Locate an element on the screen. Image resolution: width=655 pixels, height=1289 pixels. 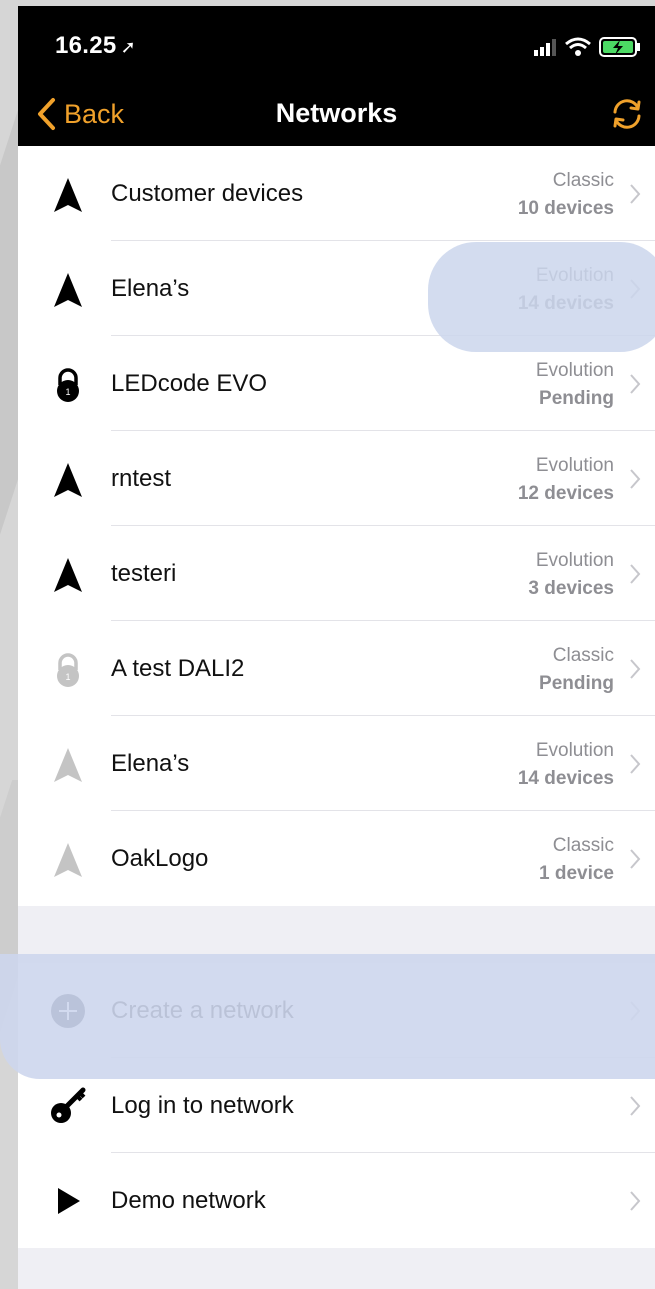
network-status: 1 device is located at coordinates (576, 873).